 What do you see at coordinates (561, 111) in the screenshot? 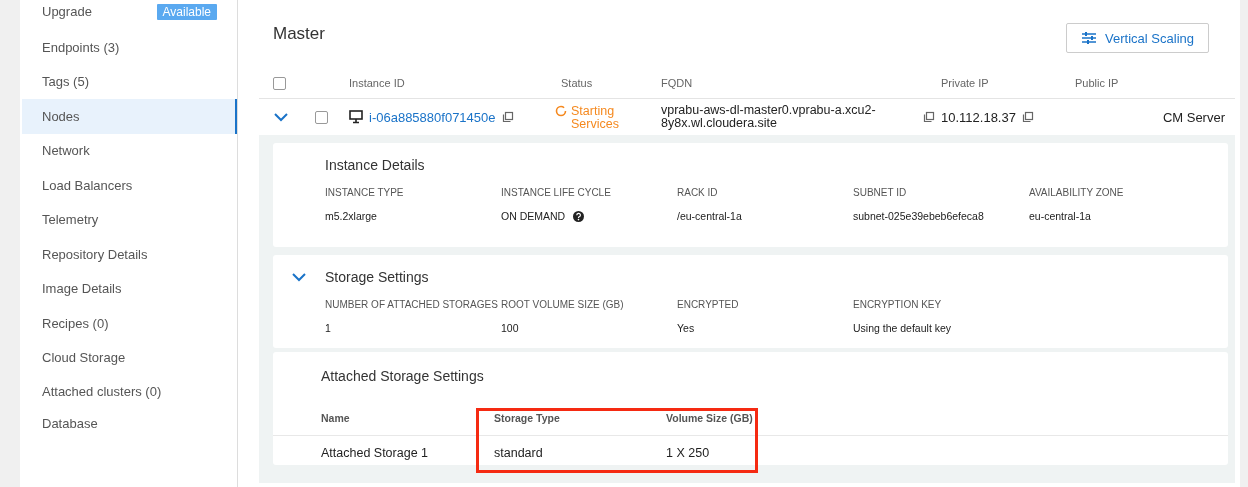
I see `spinner-icon` at bounding box center [561, 111].